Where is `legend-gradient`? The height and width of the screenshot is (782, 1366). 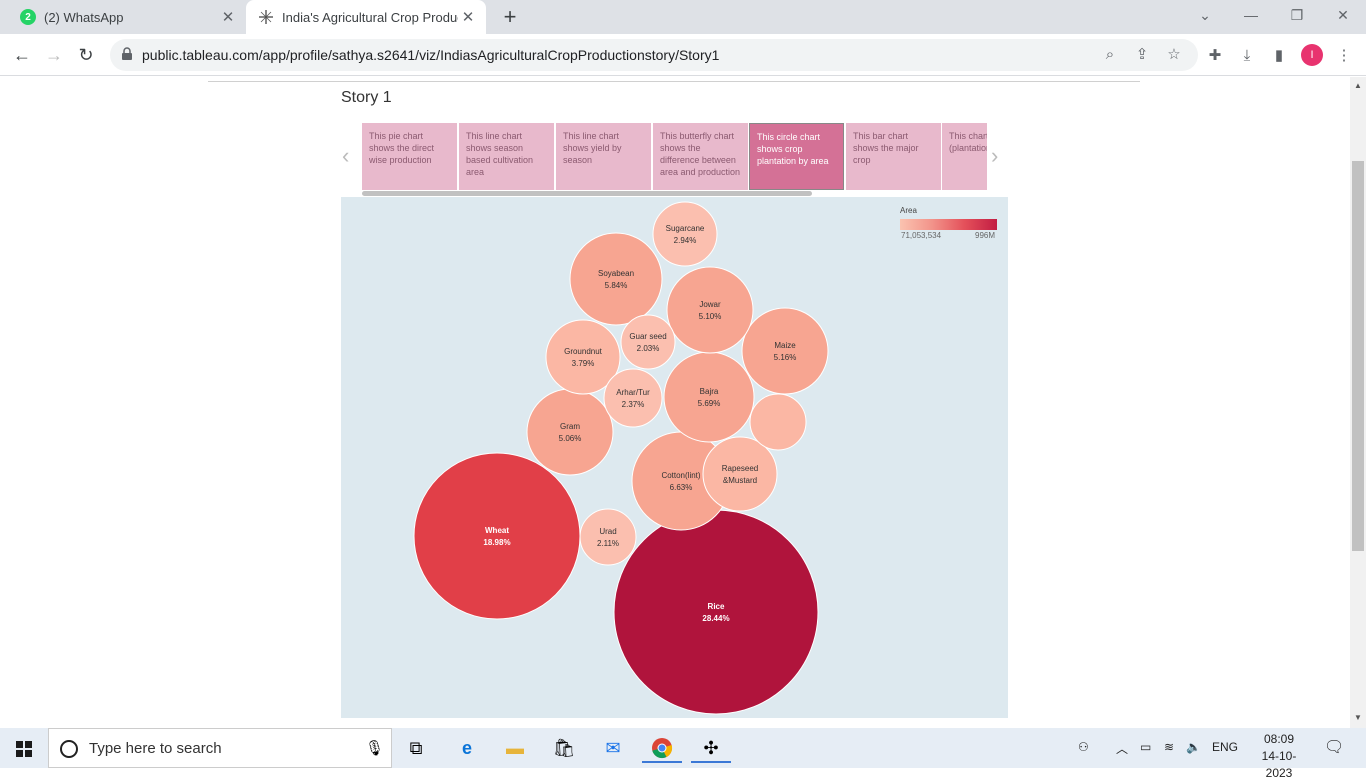 legend-gradient is located at coordinates (948, 224).